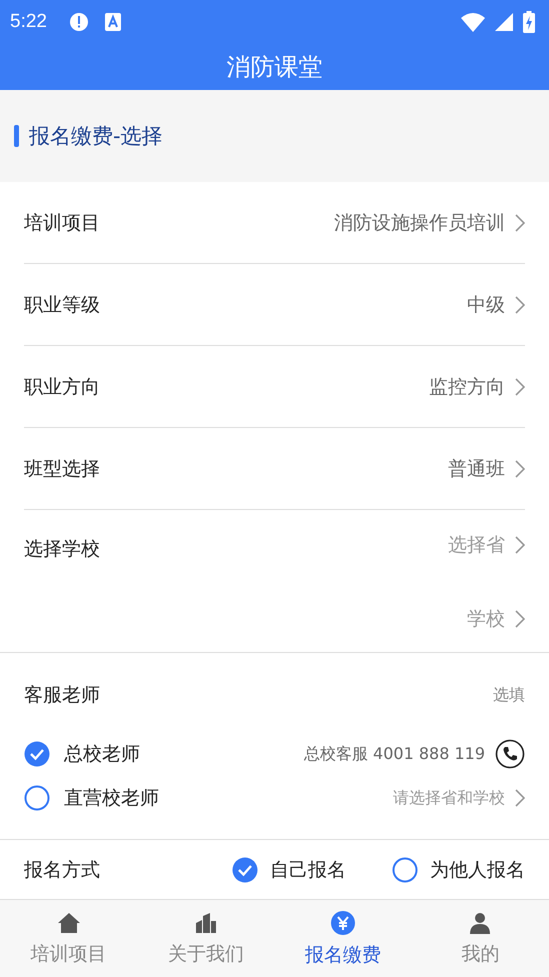 This screenshot has height=977, width=549. I want to click on signal-icon, so click(504, 22).